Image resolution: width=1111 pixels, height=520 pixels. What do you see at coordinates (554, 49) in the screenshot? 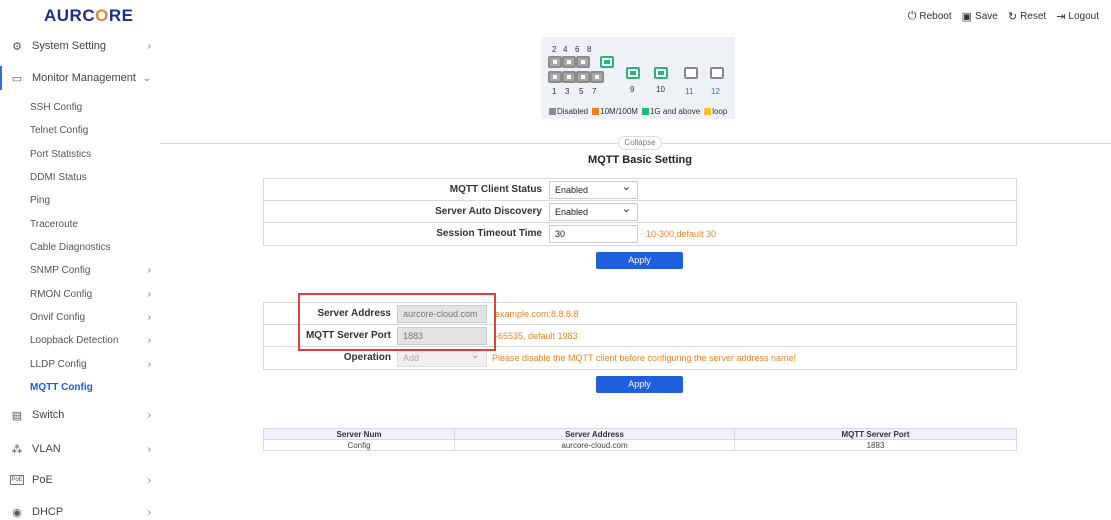
I see `port-number: 2` at bounding box center [554, 49].